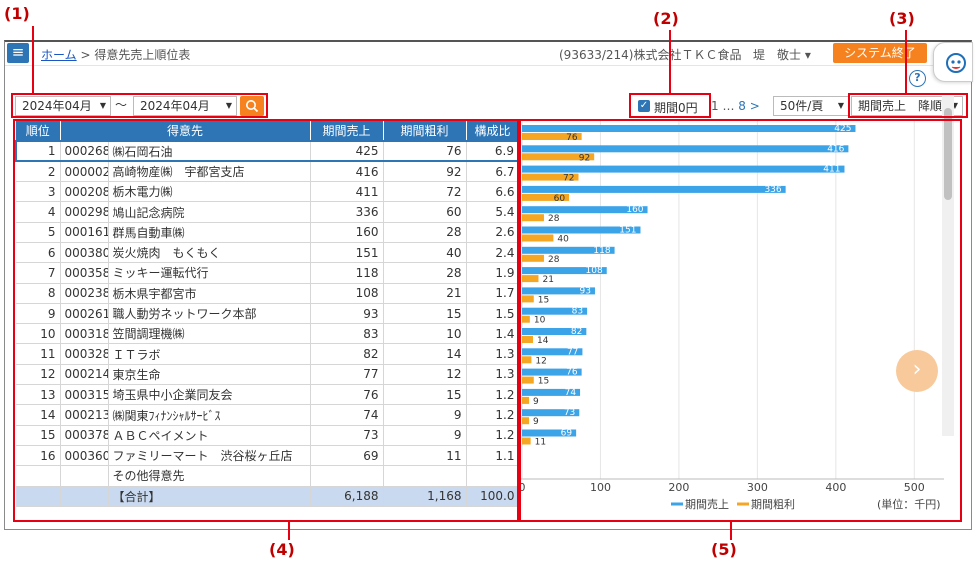 The height and width of the screenshot is (565, 976). What do you see at coordinates (782, 54) in the screenshot?
I see `user-menu: 堤 敬士 ▾` at bounding box center [782, 54].